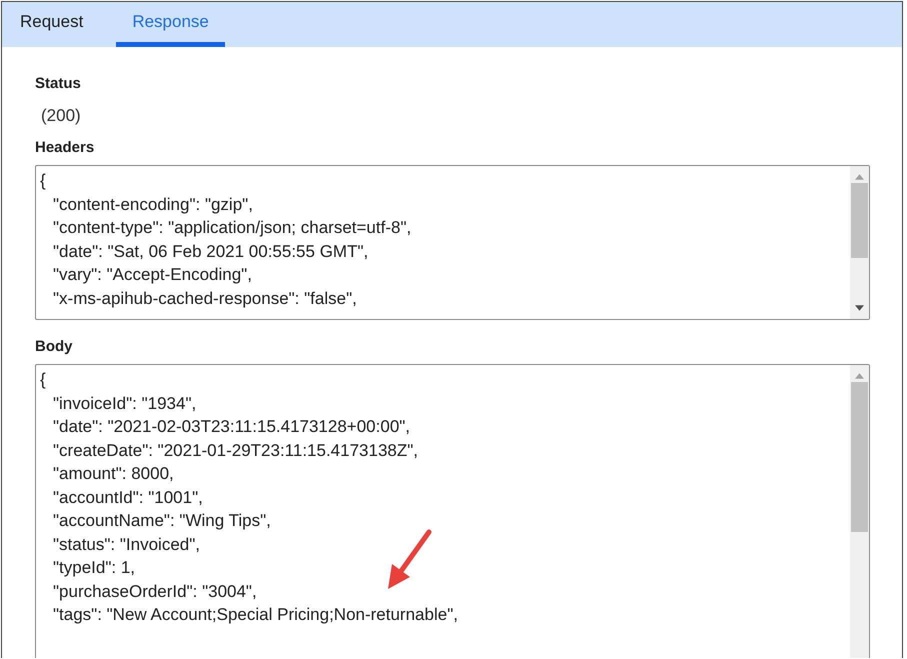  I want to click on code-line: "vary": "Accept-Encoding",, so click(152, 275).